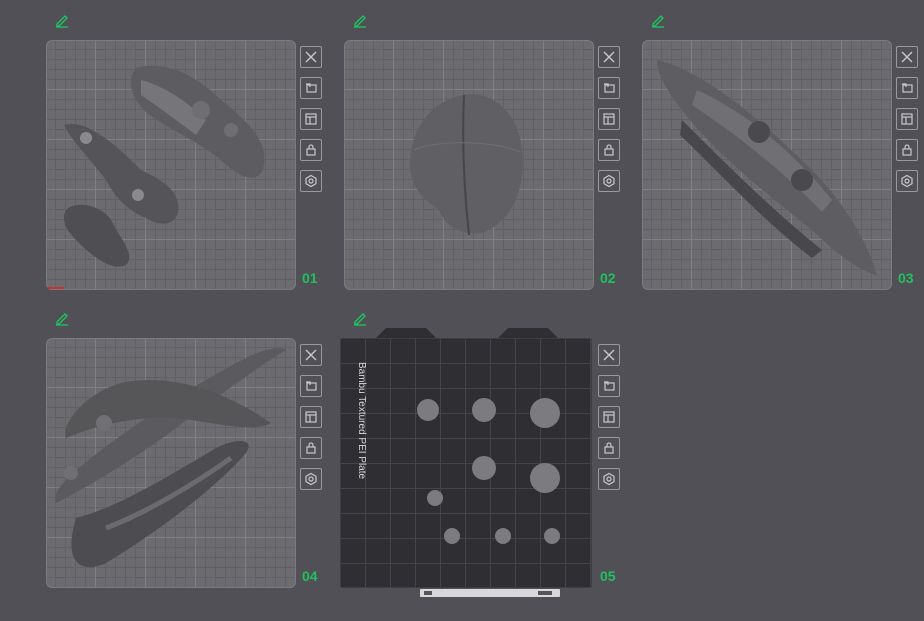 The image size is (924, 621). I want to click on plate-grid: Bambu Textured PEI Plate, so click(466, 463).